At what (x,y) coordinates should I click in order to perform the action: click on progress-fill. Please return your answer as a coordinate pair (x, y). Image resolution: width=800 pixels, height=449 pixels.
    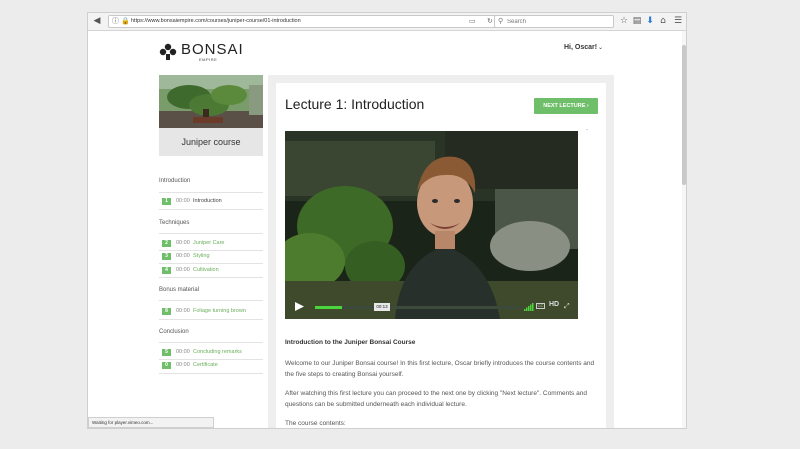
    Looking at the image, I should click on (328, 307).